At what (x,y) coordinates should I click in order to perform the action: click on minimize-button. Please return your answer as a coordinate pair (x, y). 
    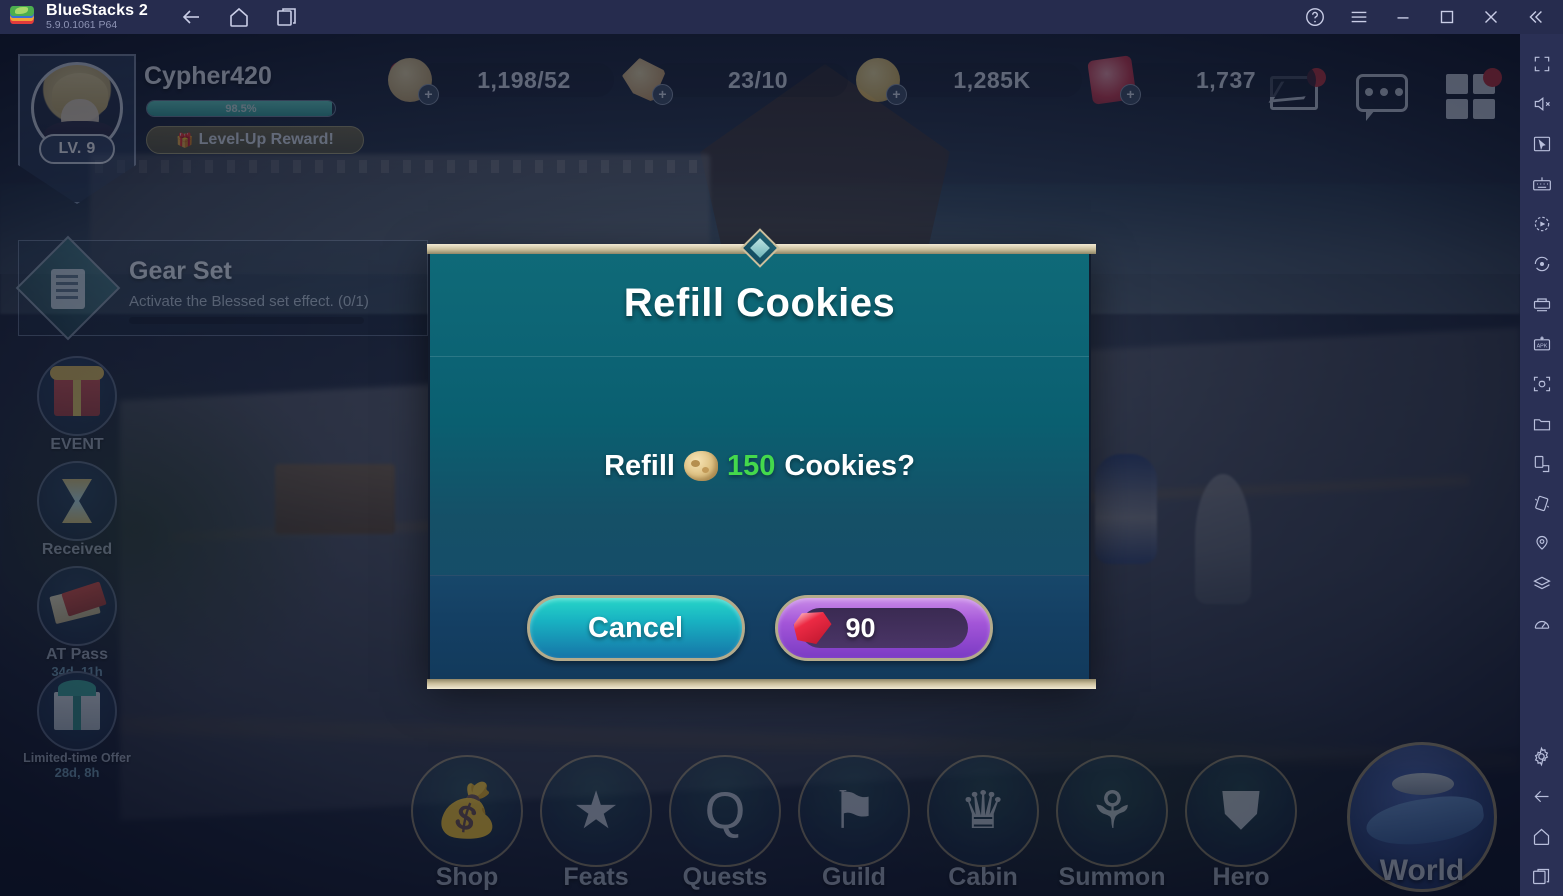
    Looking at the image, I should click on (1403, 17).